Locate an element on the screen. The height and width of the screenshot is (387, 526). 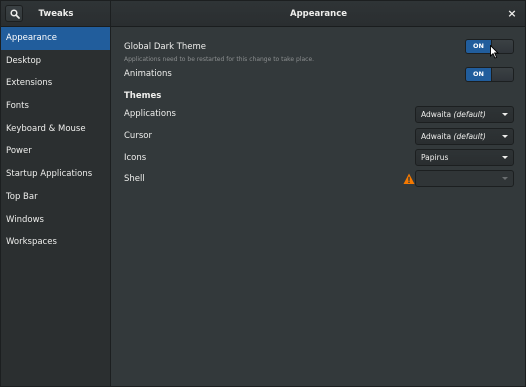
sidebar-item-label: Appearance is located at coordinates (32, 38).